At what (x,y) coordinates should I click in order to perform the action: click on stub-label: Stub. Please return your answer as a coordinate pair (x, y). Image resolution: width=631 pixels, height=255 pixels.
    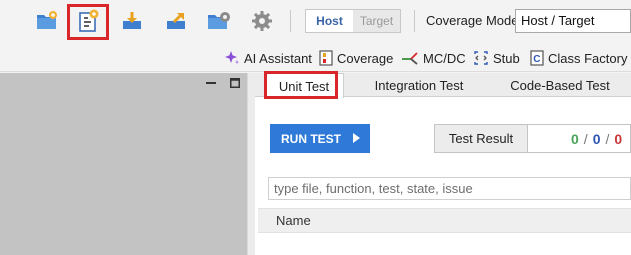
    Looking at the image, I should click on (506, 58).